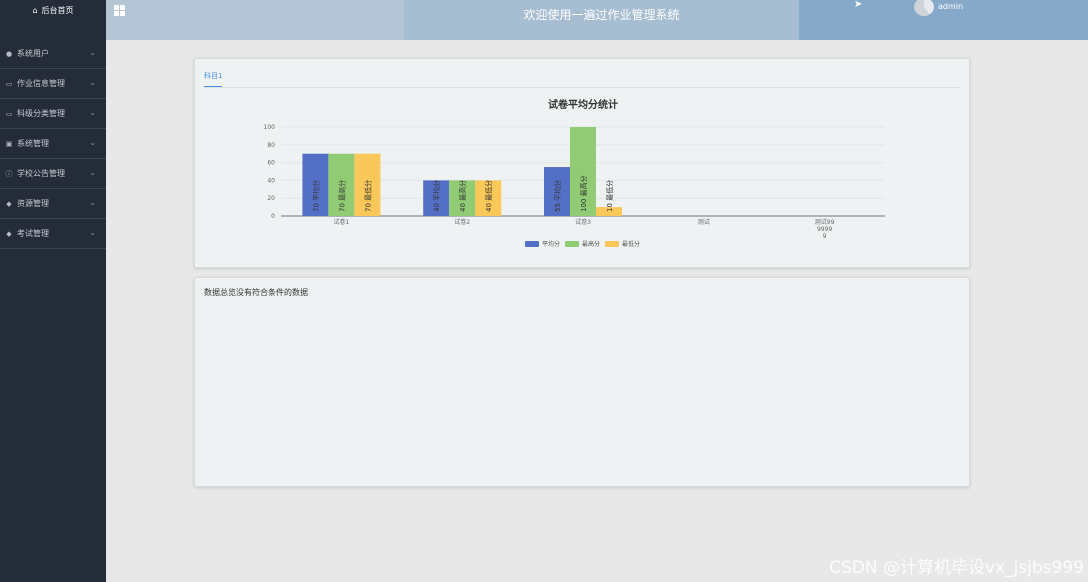  What do you see at coordinates (271, 145) in the screenshot?
I see `y-tick-label: 80` at bounding box center [271, 145].